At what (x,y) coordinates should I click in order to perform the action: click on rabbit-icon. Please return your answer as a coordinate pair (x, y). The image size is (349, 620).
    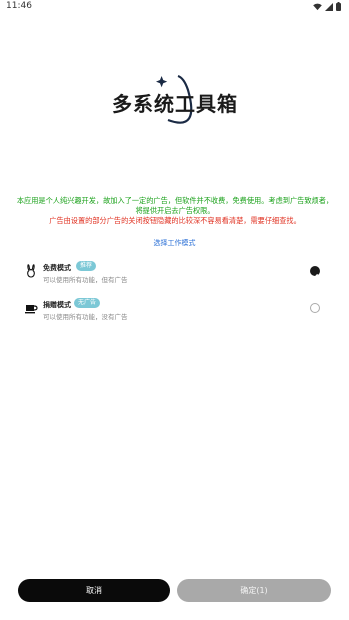
    Looking at the image, I should click on (31, 271).